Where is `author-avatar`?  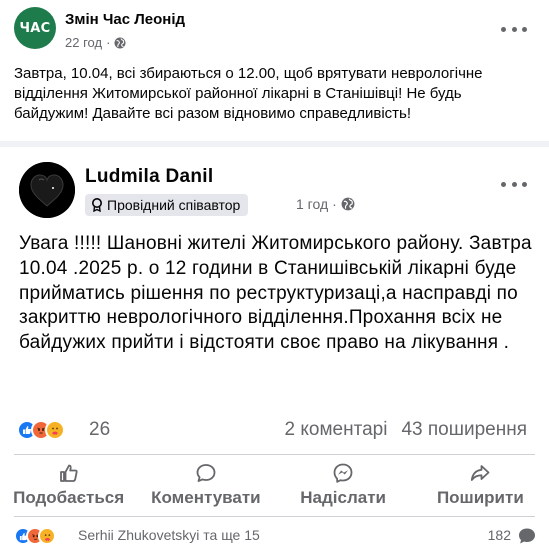 author-avatar is located at coordinates (47, 190).